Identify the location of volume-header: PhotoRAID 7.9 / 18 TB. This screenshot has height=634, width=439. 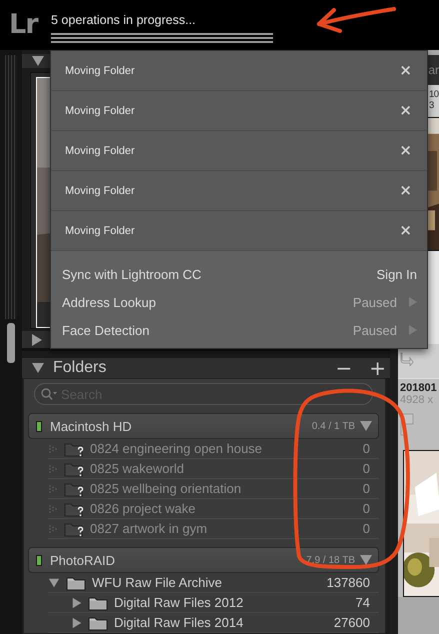
(203, 560).